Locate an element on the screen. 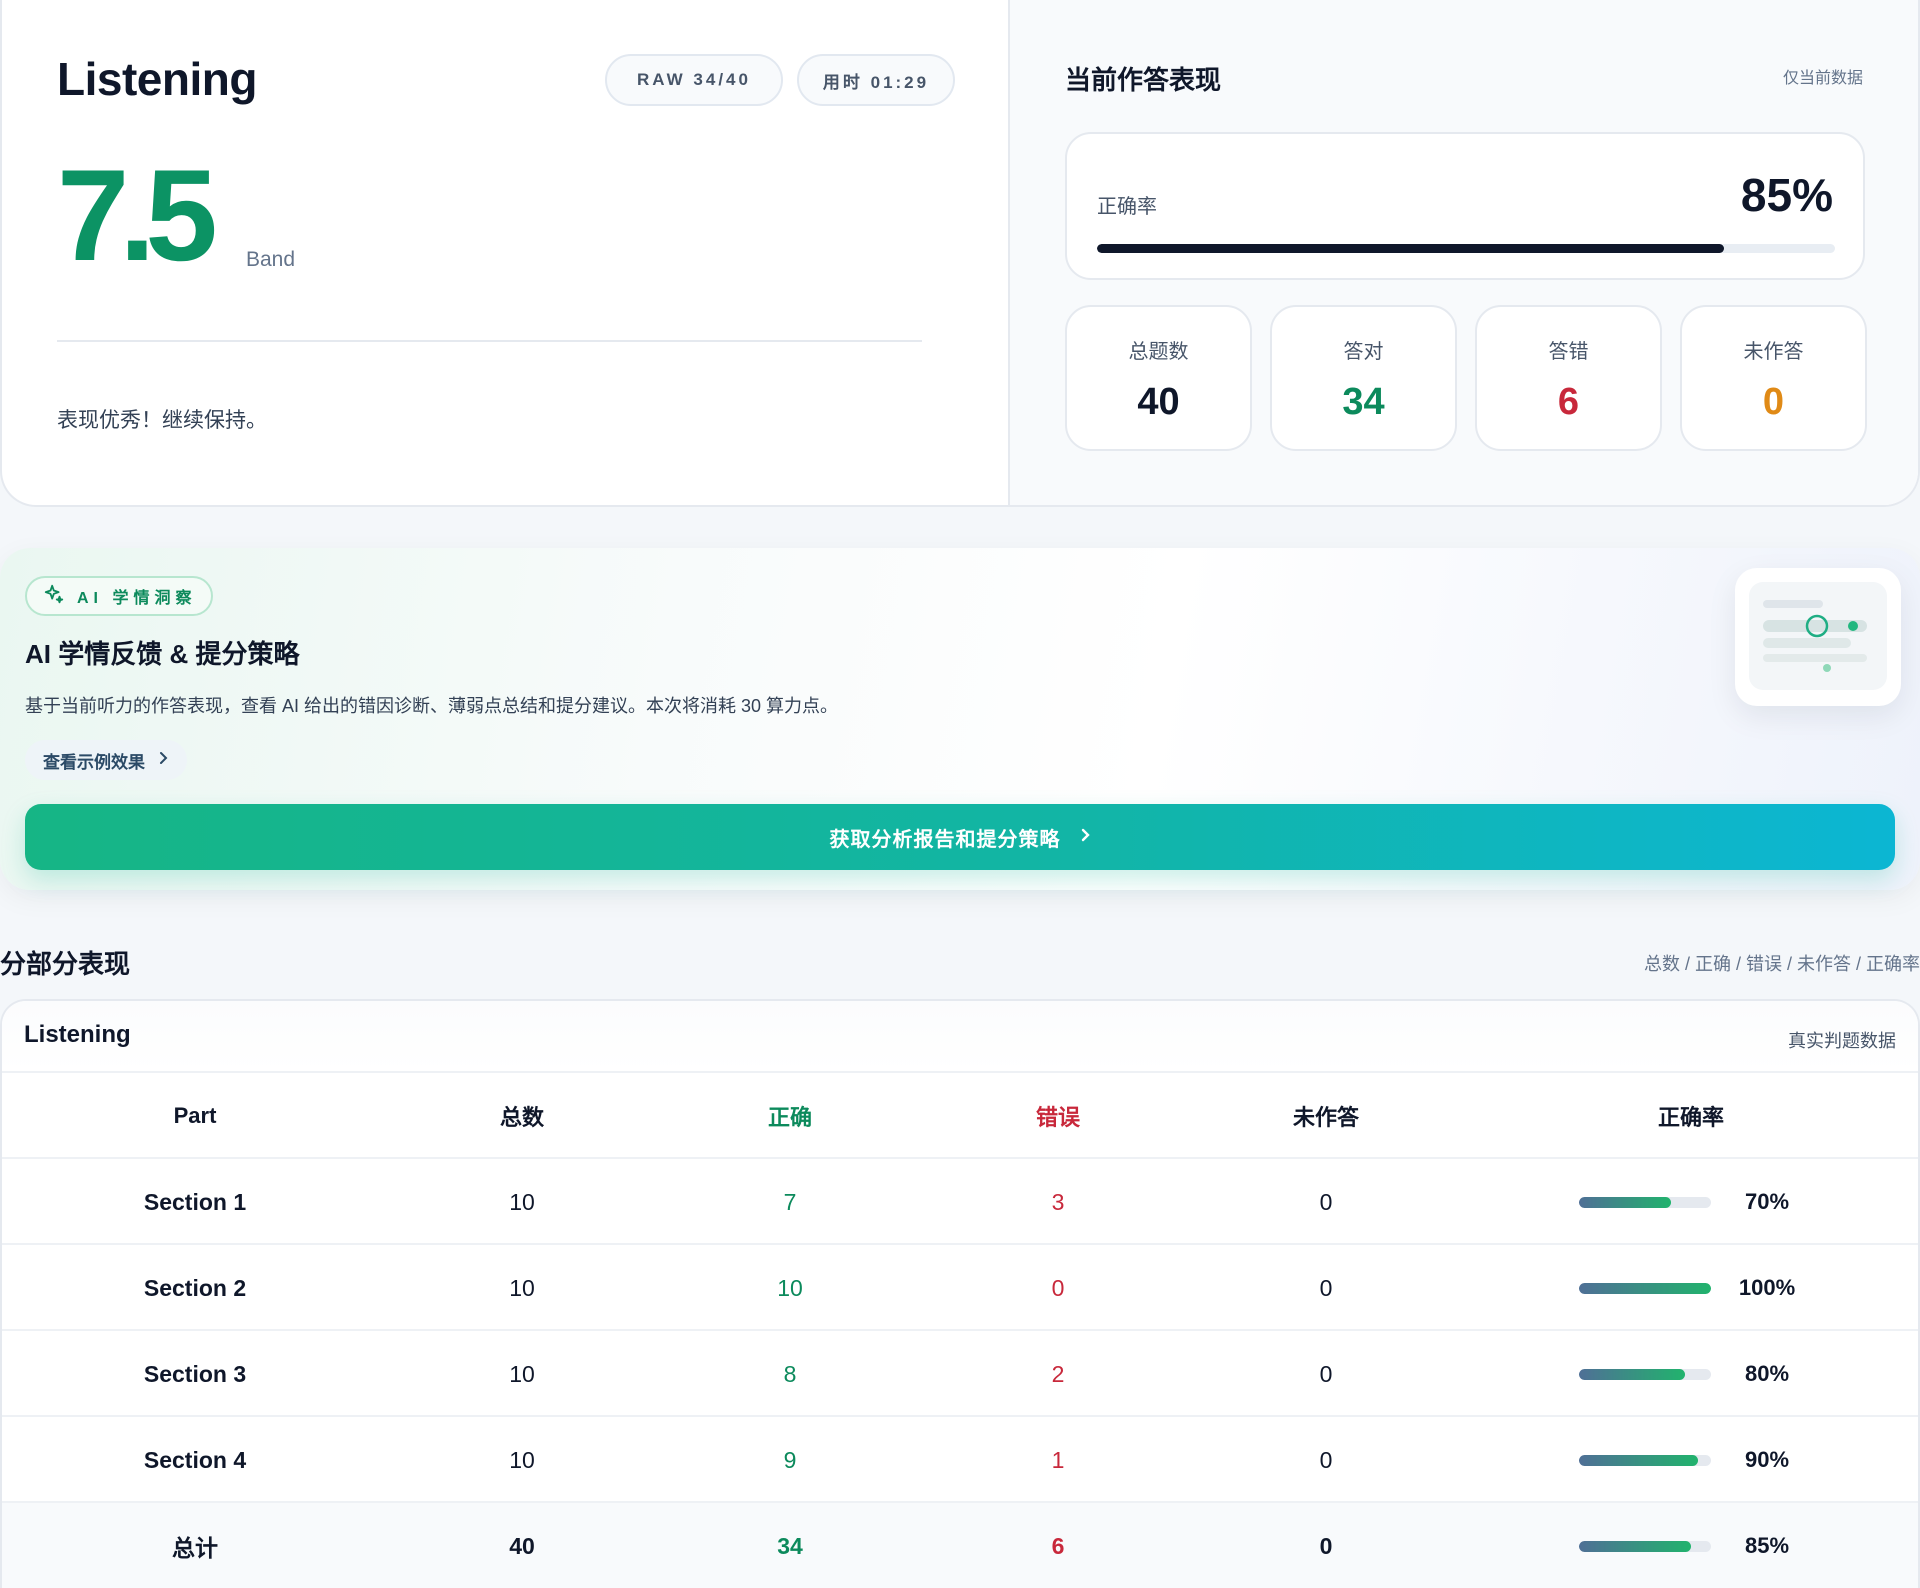 The width and height of the screenshot is (1920, 1588). cell-part: 总计 is located at coordinates (195, 1548).